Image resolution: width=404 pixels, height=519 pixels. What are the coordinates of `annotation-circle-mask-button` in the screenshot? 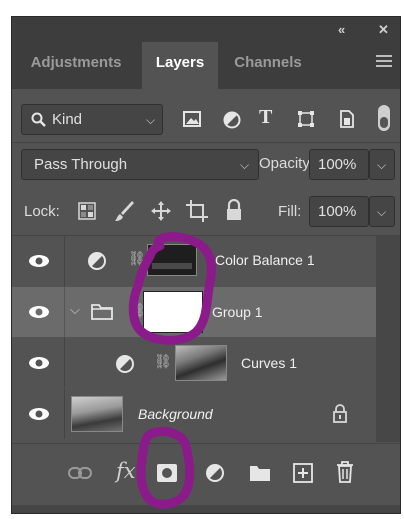 It's located at (165, 467).